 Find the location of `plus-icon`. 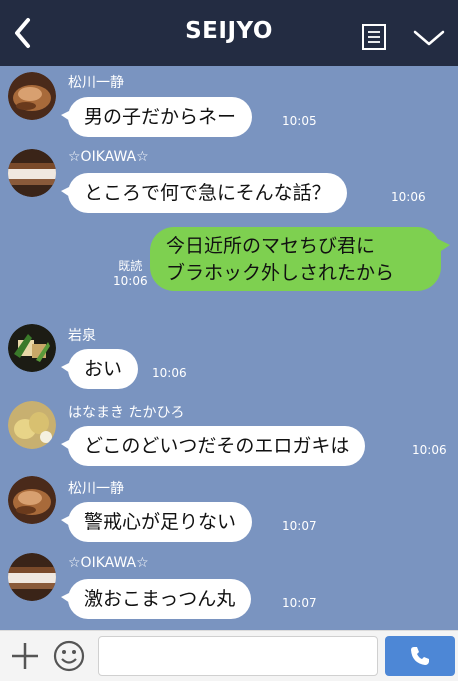

plus-icon is located at coordinates (25, 656).